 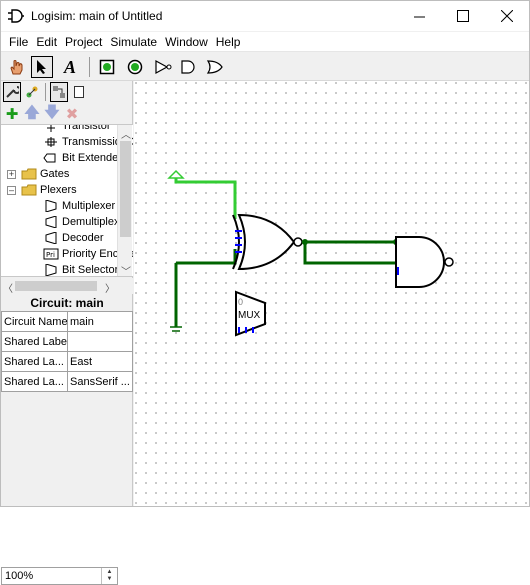 What do you see at coordinates (32, 113) in the screenshot?
I see `move-up-button: 🡅` at bounding box center [32, 113].